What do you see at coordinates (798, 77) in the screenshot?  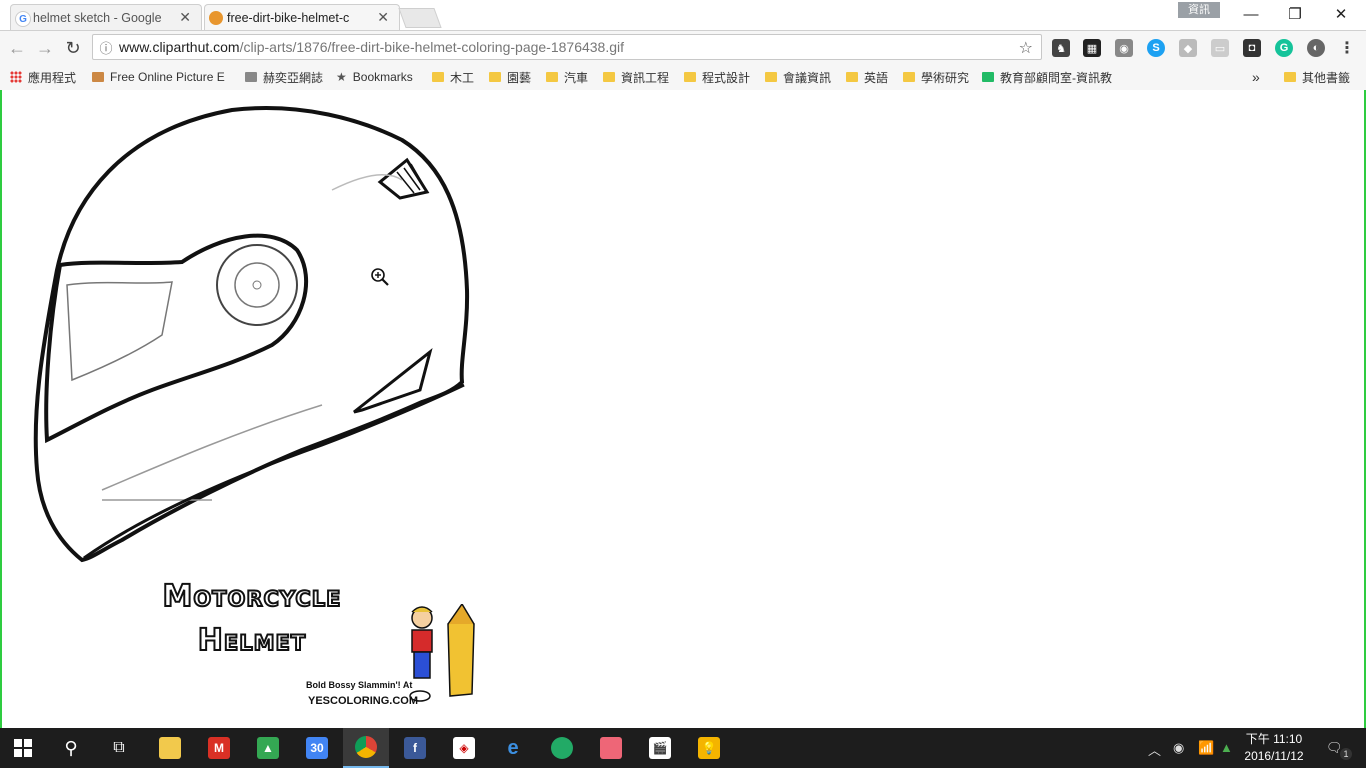 I see `bookmark-folder: 會議資訊` at bounding box center [798, 77].